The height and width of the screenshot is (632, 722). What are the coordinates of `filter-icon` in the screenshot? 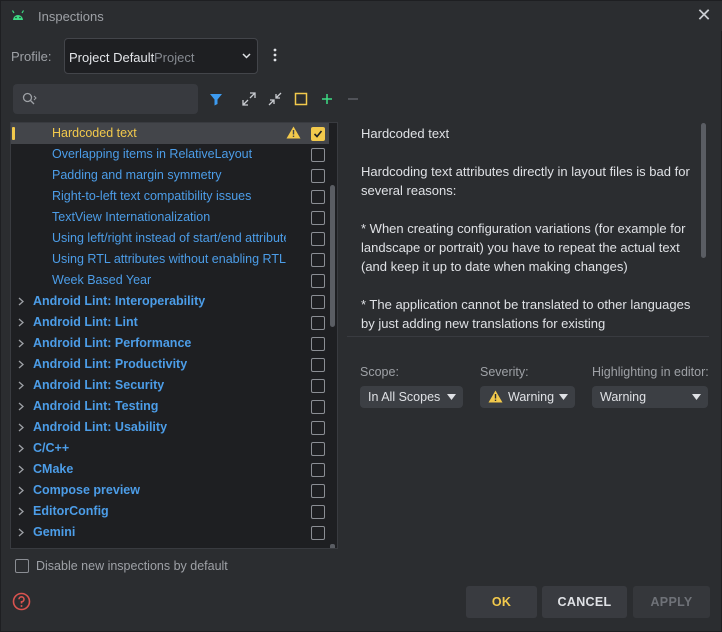 It's located at (216, 99).